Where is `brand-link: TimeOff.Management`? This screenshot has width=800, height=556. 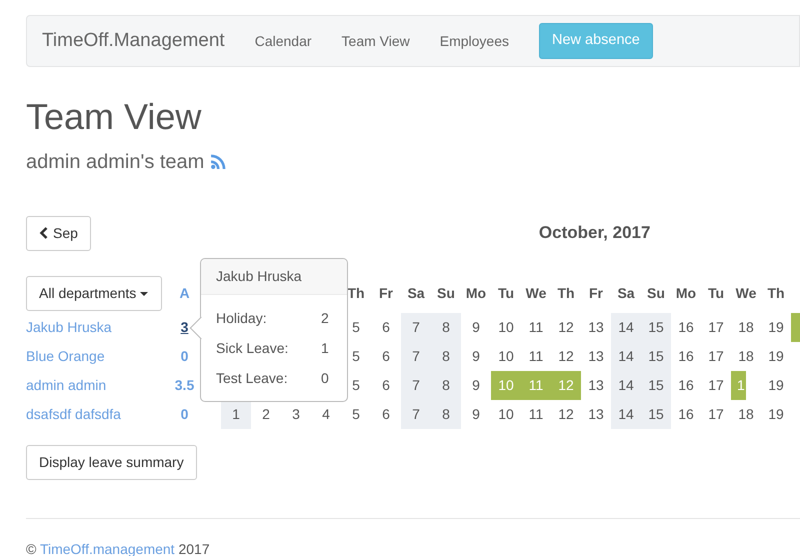 brand-link: TimeOff.Management is located at coordinates (133, 41).